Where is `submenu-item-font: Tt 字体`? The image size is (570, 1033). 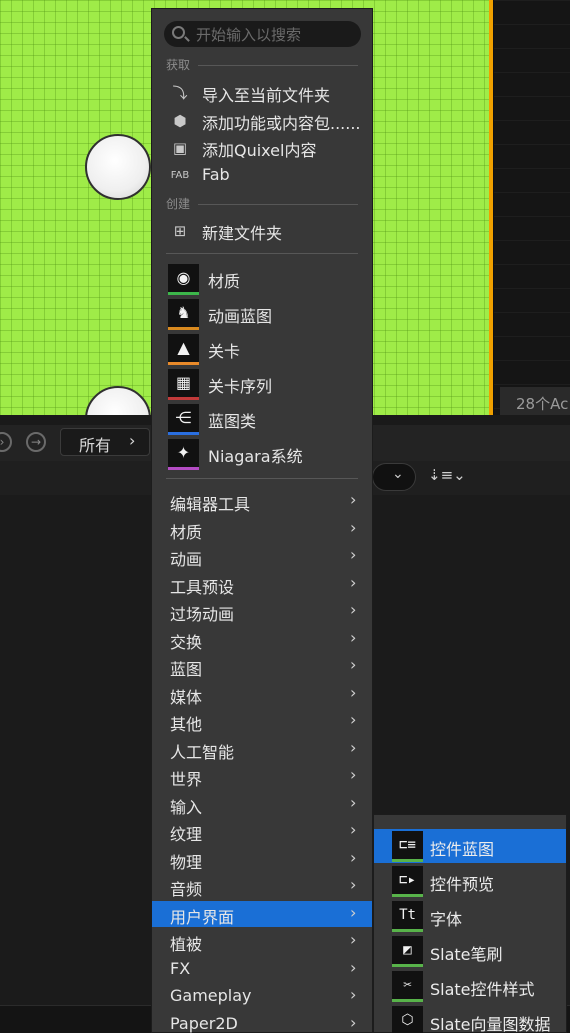 submenu-item-font: Tt 字体 is located at coordinates (470, 916).